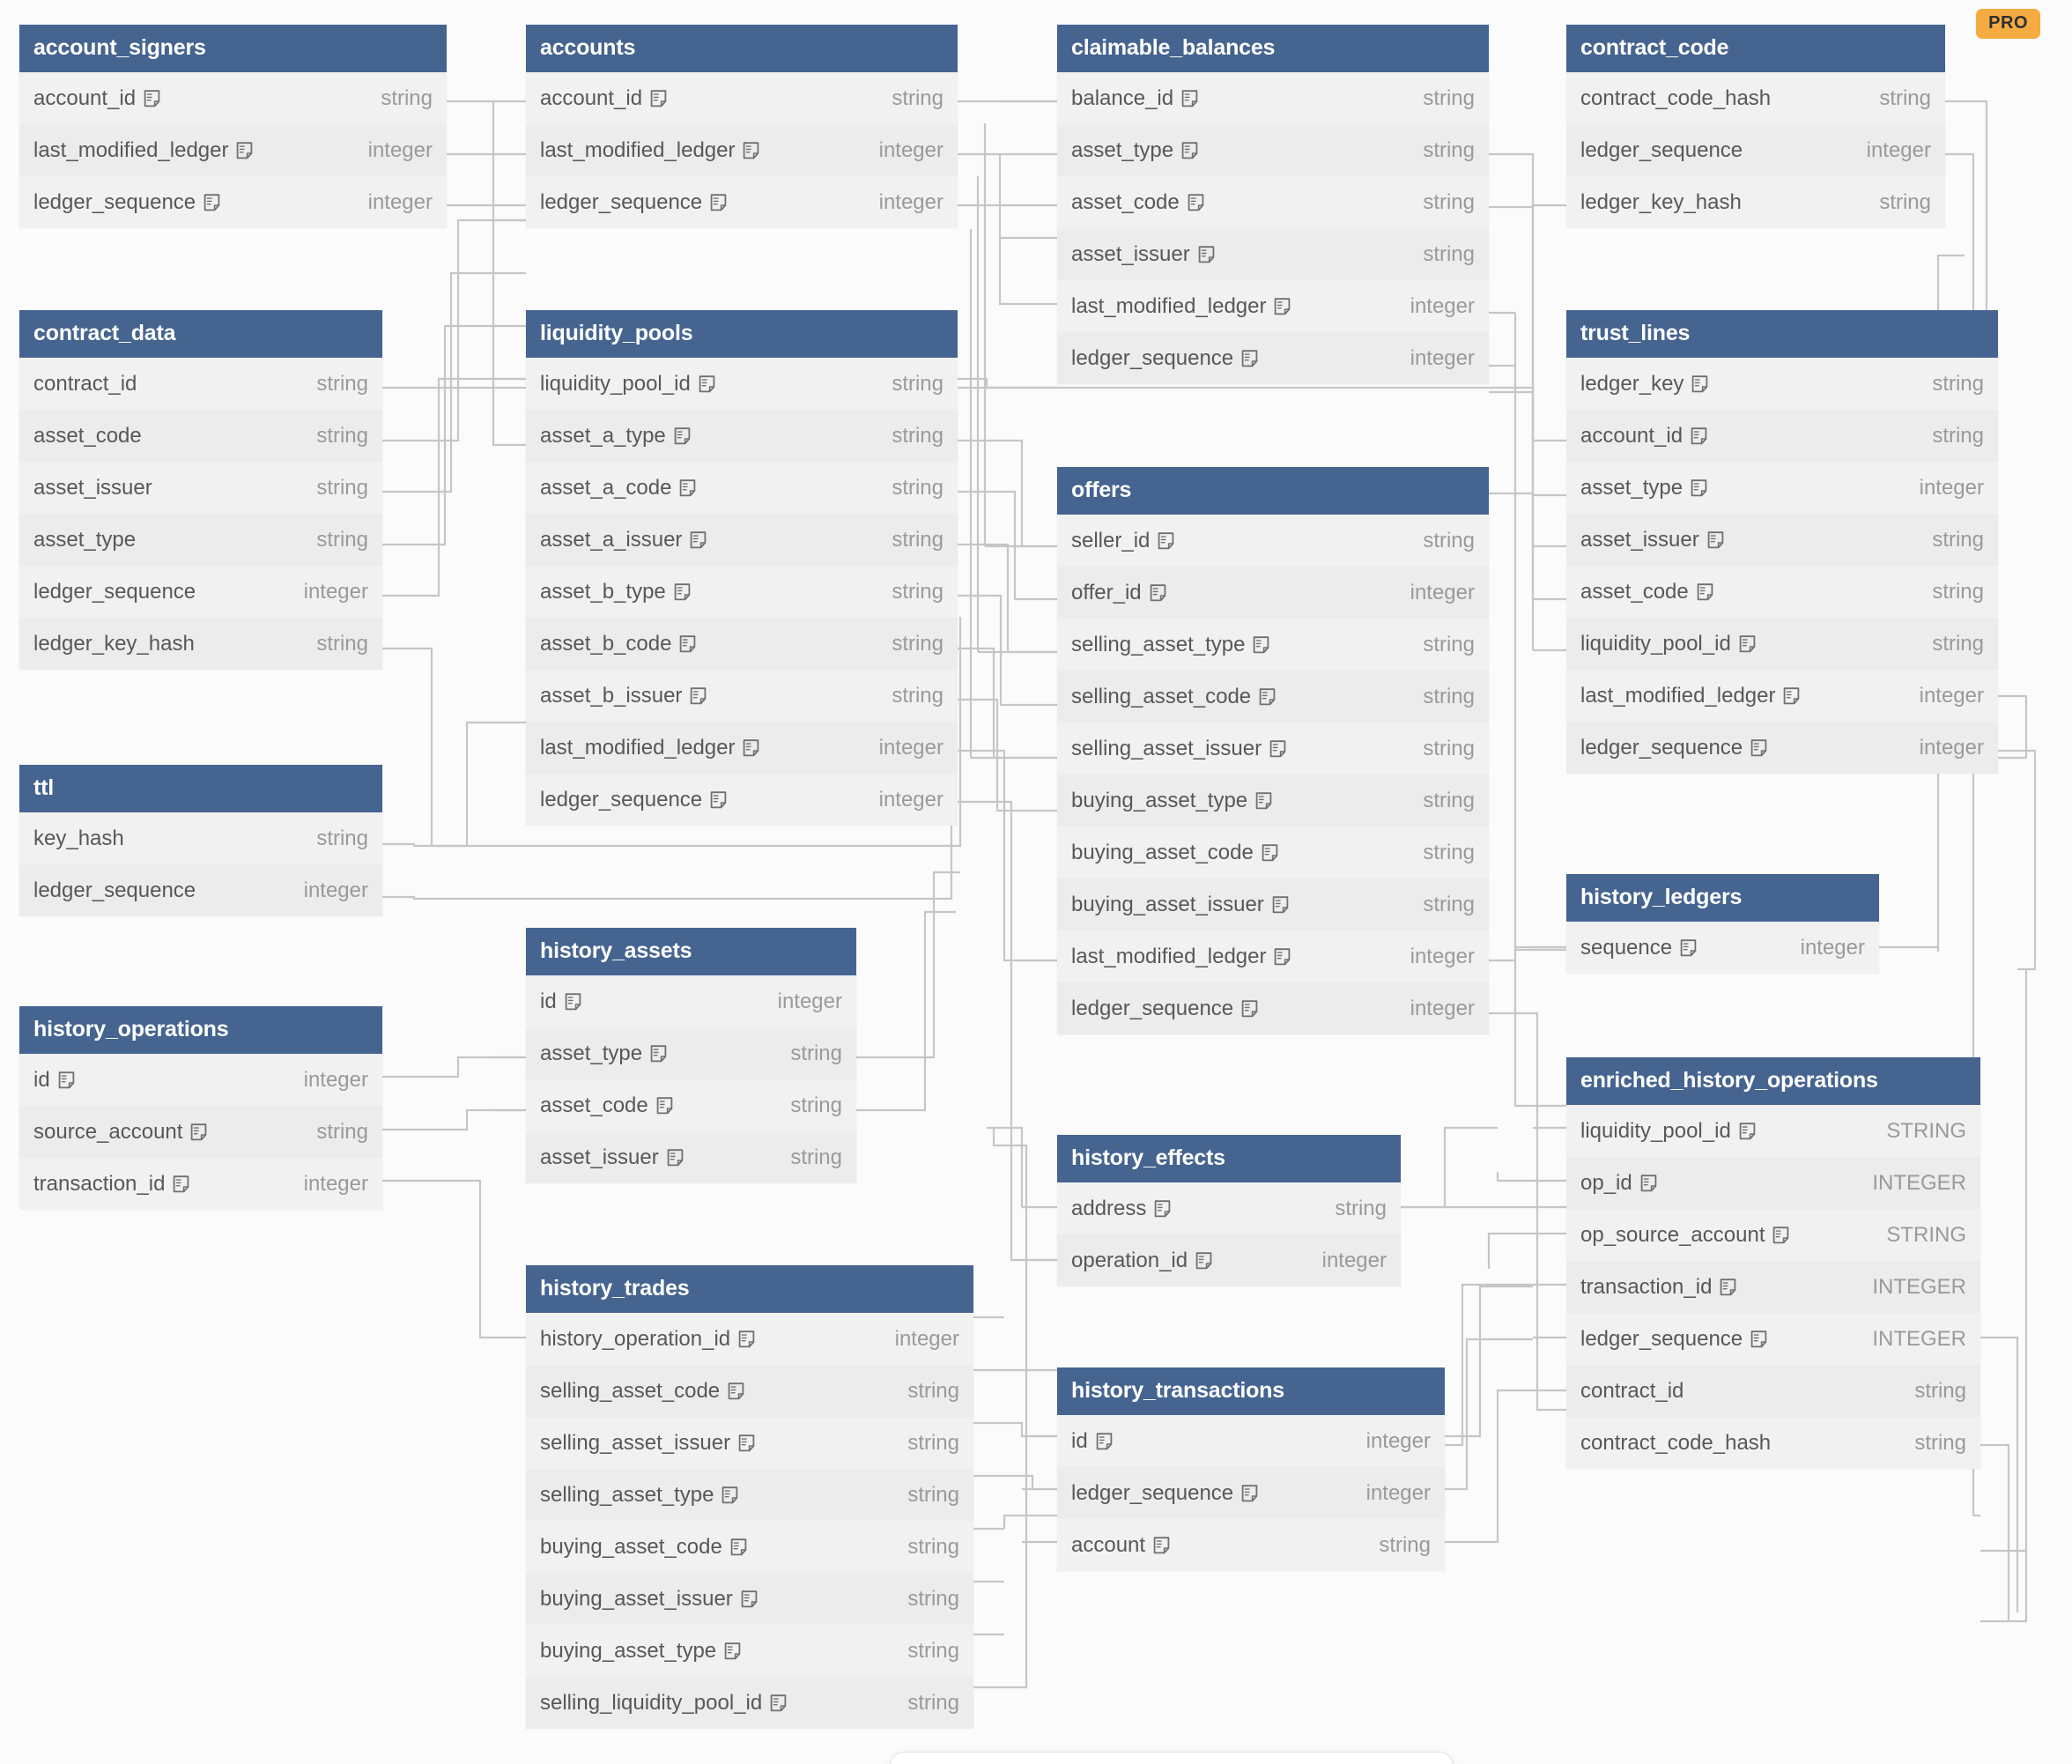 Image resolution: width=2072 pixels, height=1764 pixels. What do you see at coordinates (1782, 384) in the screenshot?
I see `table-row: ledger_key string` at bounding box center [1782, 384].